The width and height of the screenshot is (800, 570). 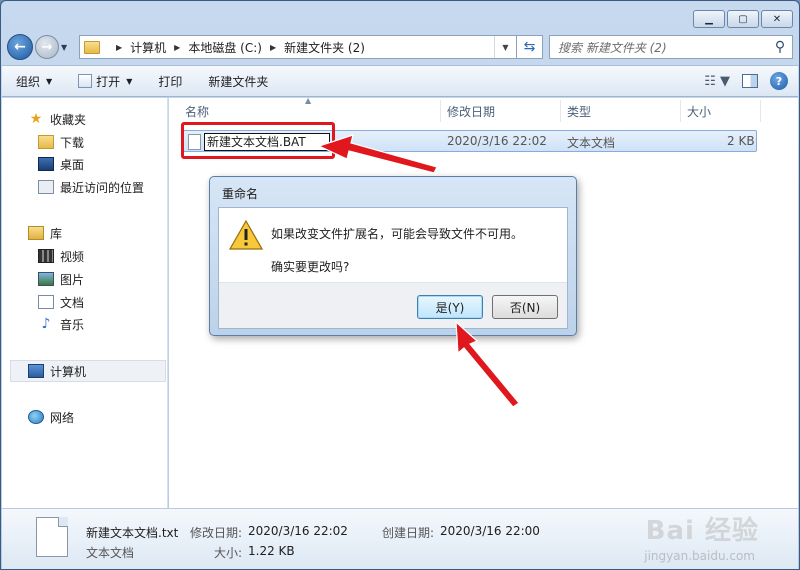 What do you see at coordinates (110, 553) in the screenshot?
I see `details-filetype: 文本文档` at bounding box center [110, 553].